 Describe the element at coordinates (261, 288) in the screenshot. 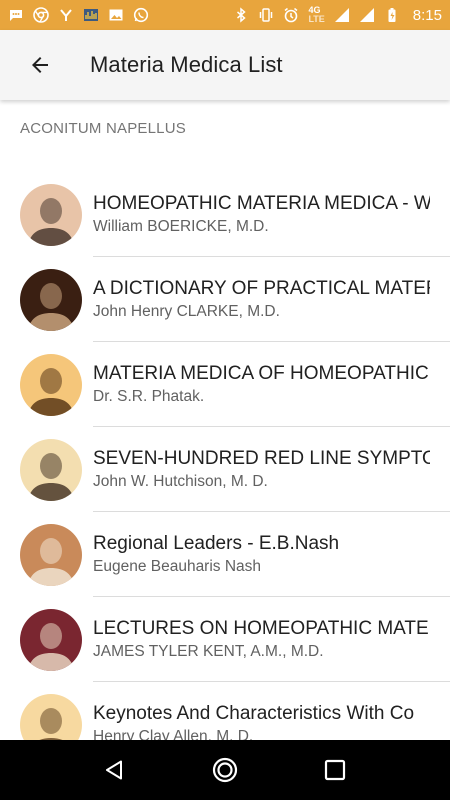

I see `book-title: A DICTIONARY OF PRACTICAL MATER` at that location.